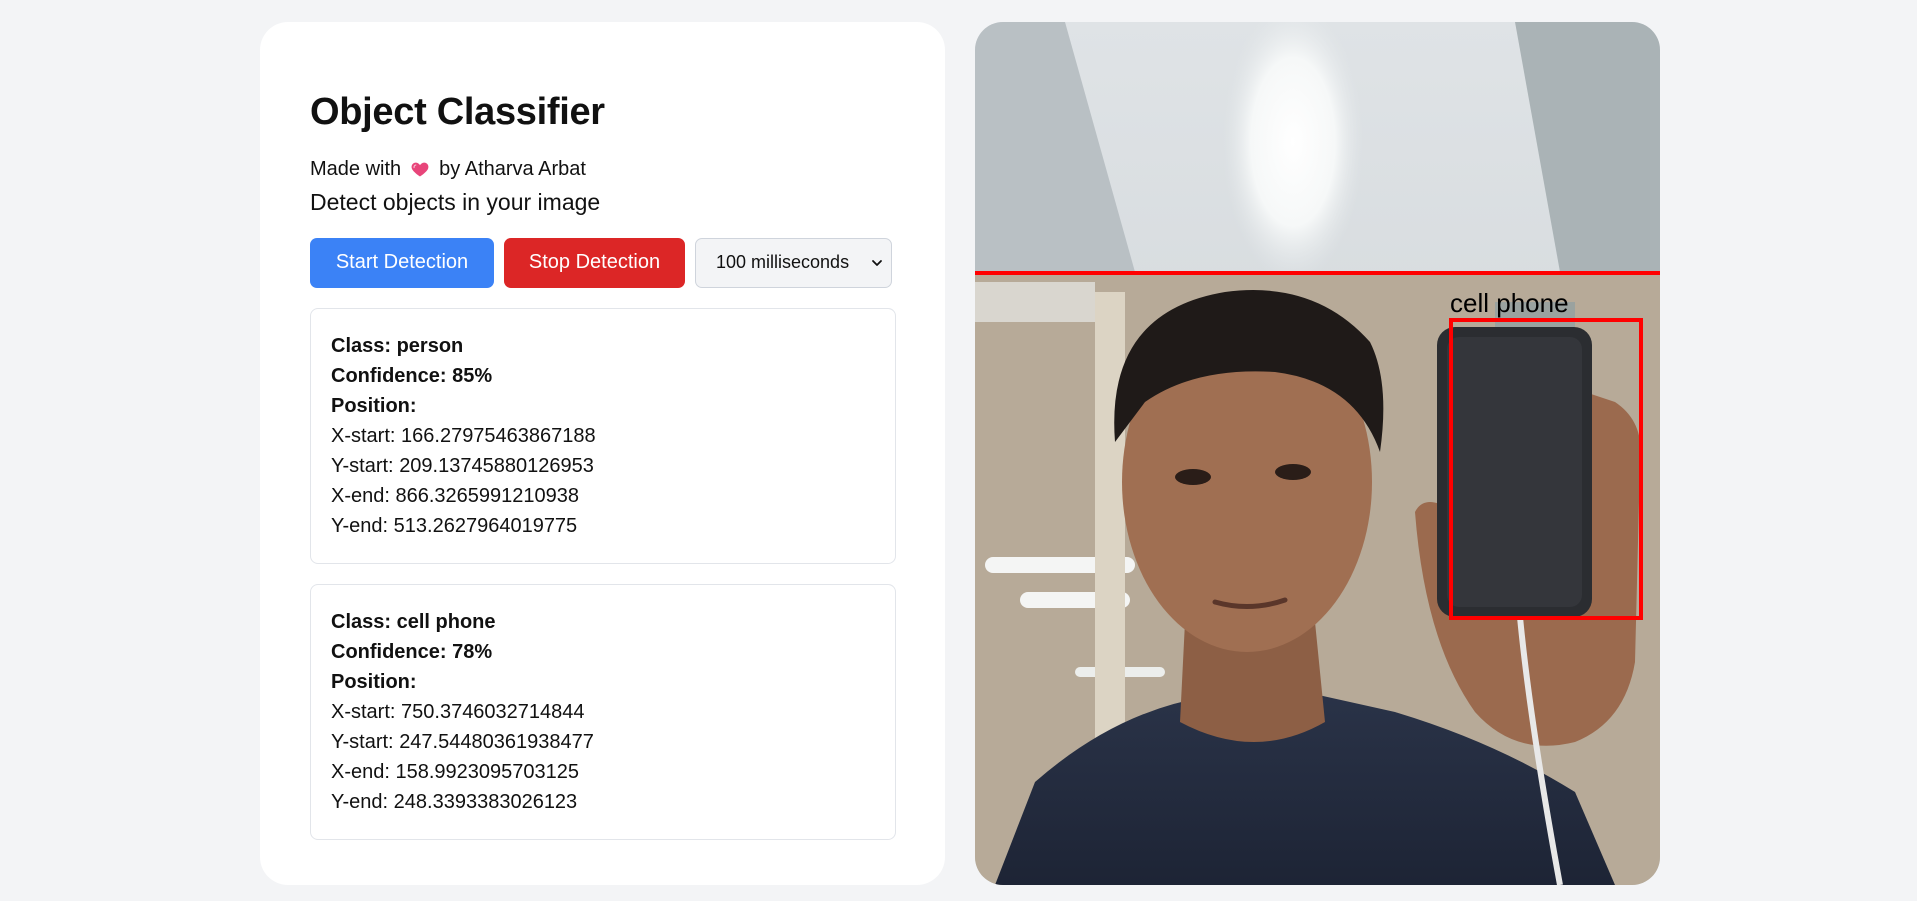 Image resolution: width=1917 pixels, height=901 pixels. What do you see at coordinates (594, 262) in the screenshot?
I see `stop-detection-button: Stop Detection` at bounding box center [594, 262].